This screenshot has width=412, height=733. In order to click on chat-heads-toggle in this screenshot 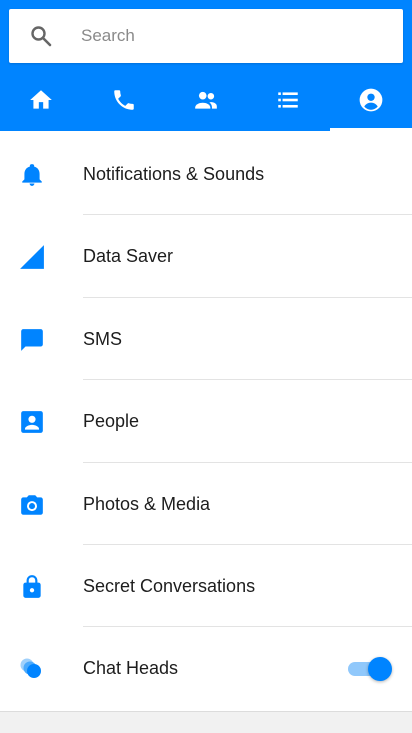, I will do `click(369, 669)`.